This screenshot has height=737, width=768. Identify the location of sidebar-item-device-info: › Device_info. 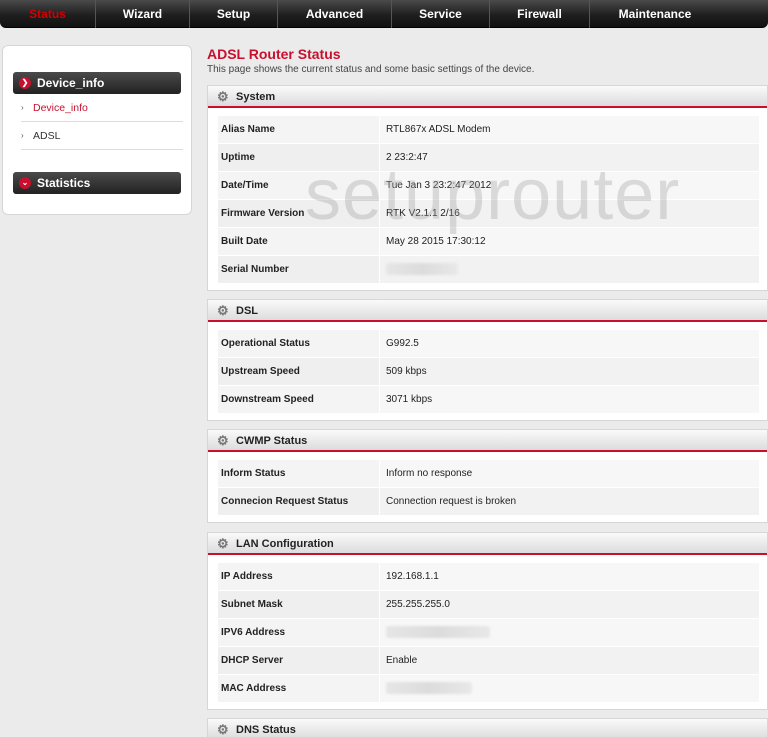
(102, 108).